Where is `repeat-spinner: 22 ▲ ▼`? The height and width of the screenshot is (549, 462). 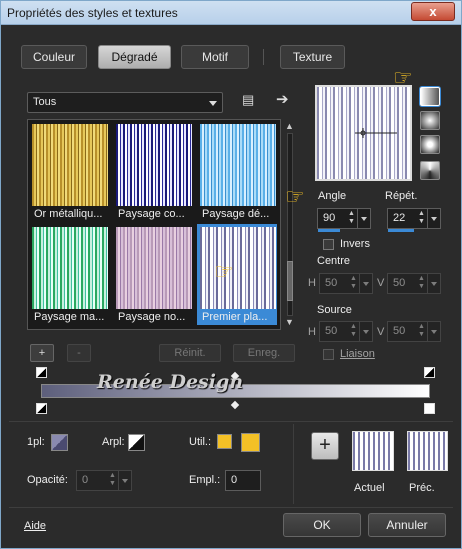
repeat-spinner: 22 ▲ ▼ is located at coordinates (414, 220).